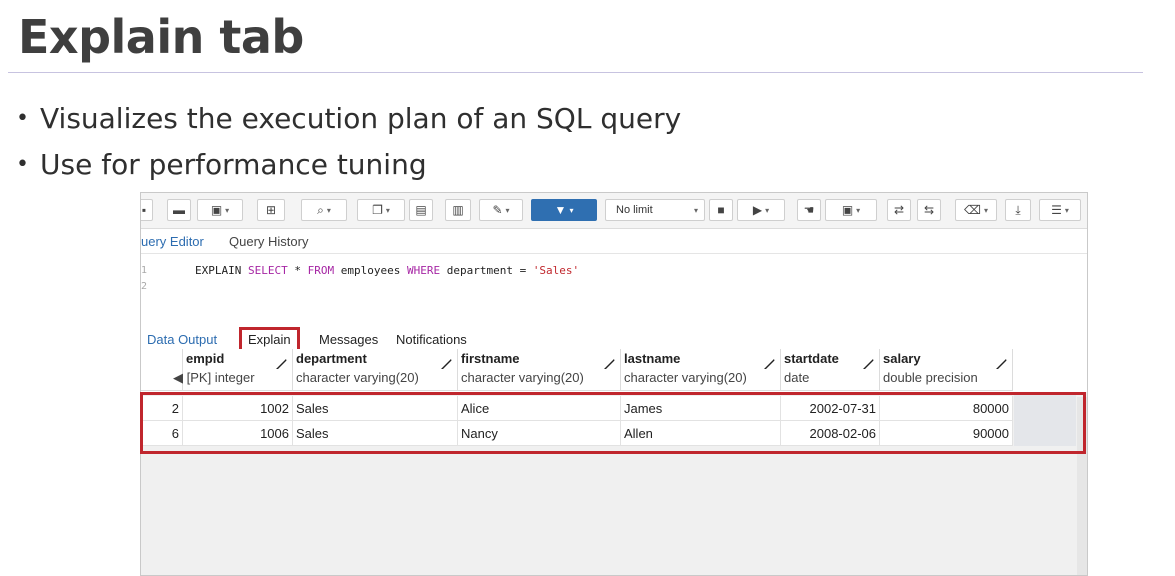  I want to click on string-literal: 'Sales', so click(556, 270).